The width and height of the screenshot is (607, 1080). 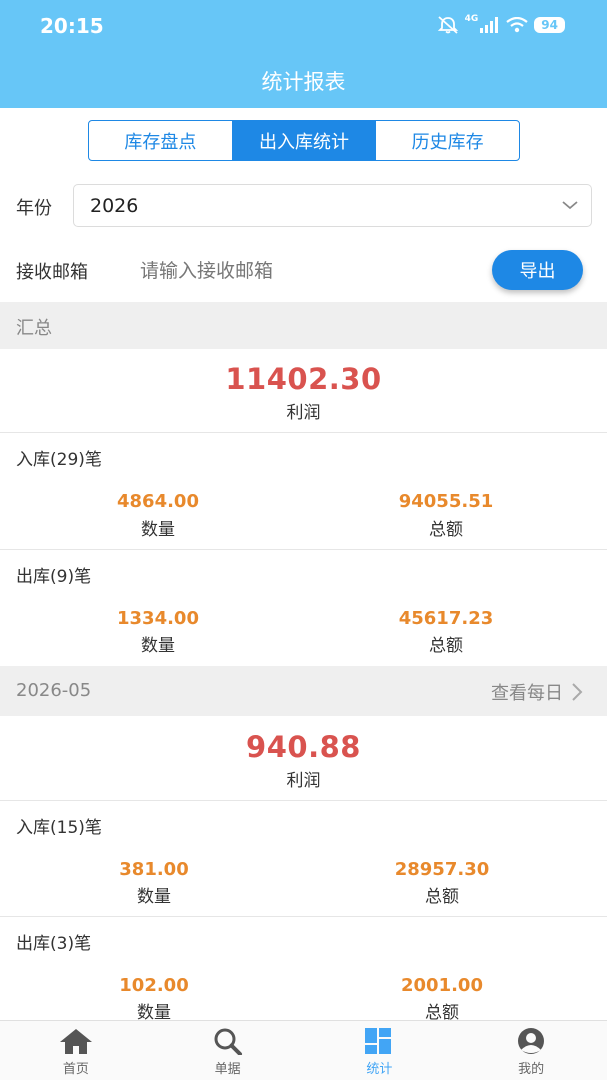 I want to click on grid-icon, so click(x=378, y=1041).